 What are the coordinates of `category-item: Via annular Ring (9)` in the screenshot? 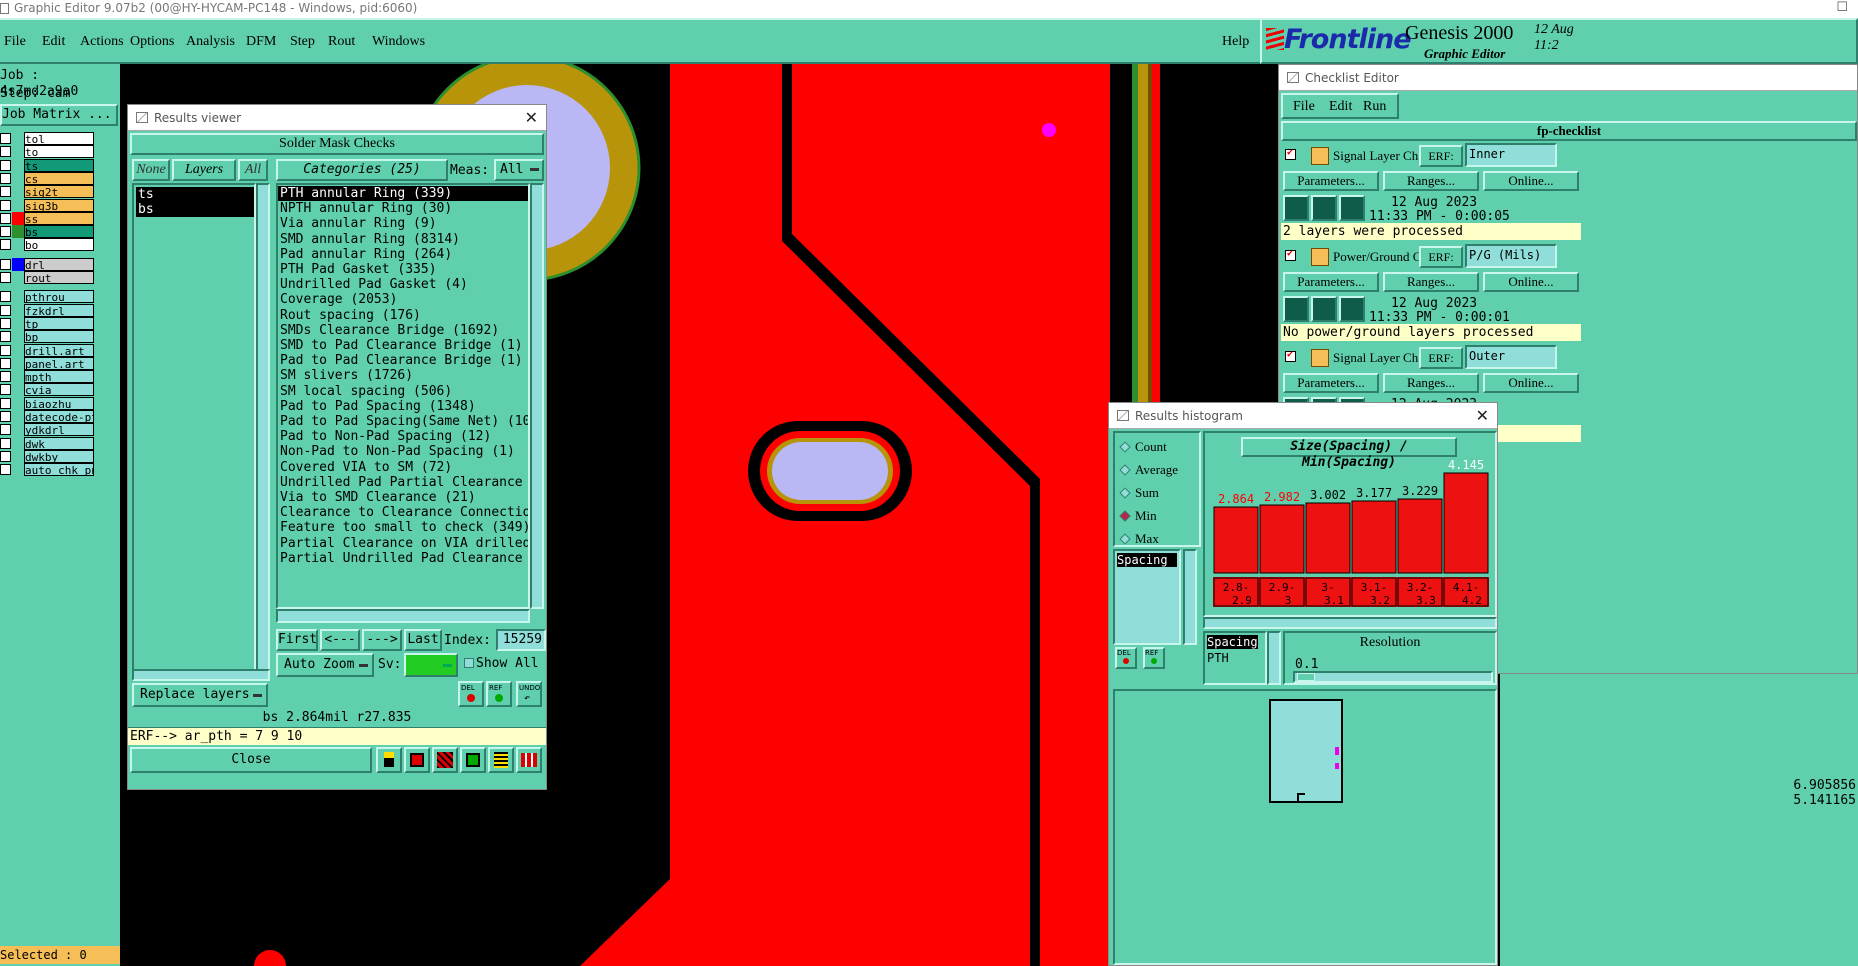 It's located at (403, 223).